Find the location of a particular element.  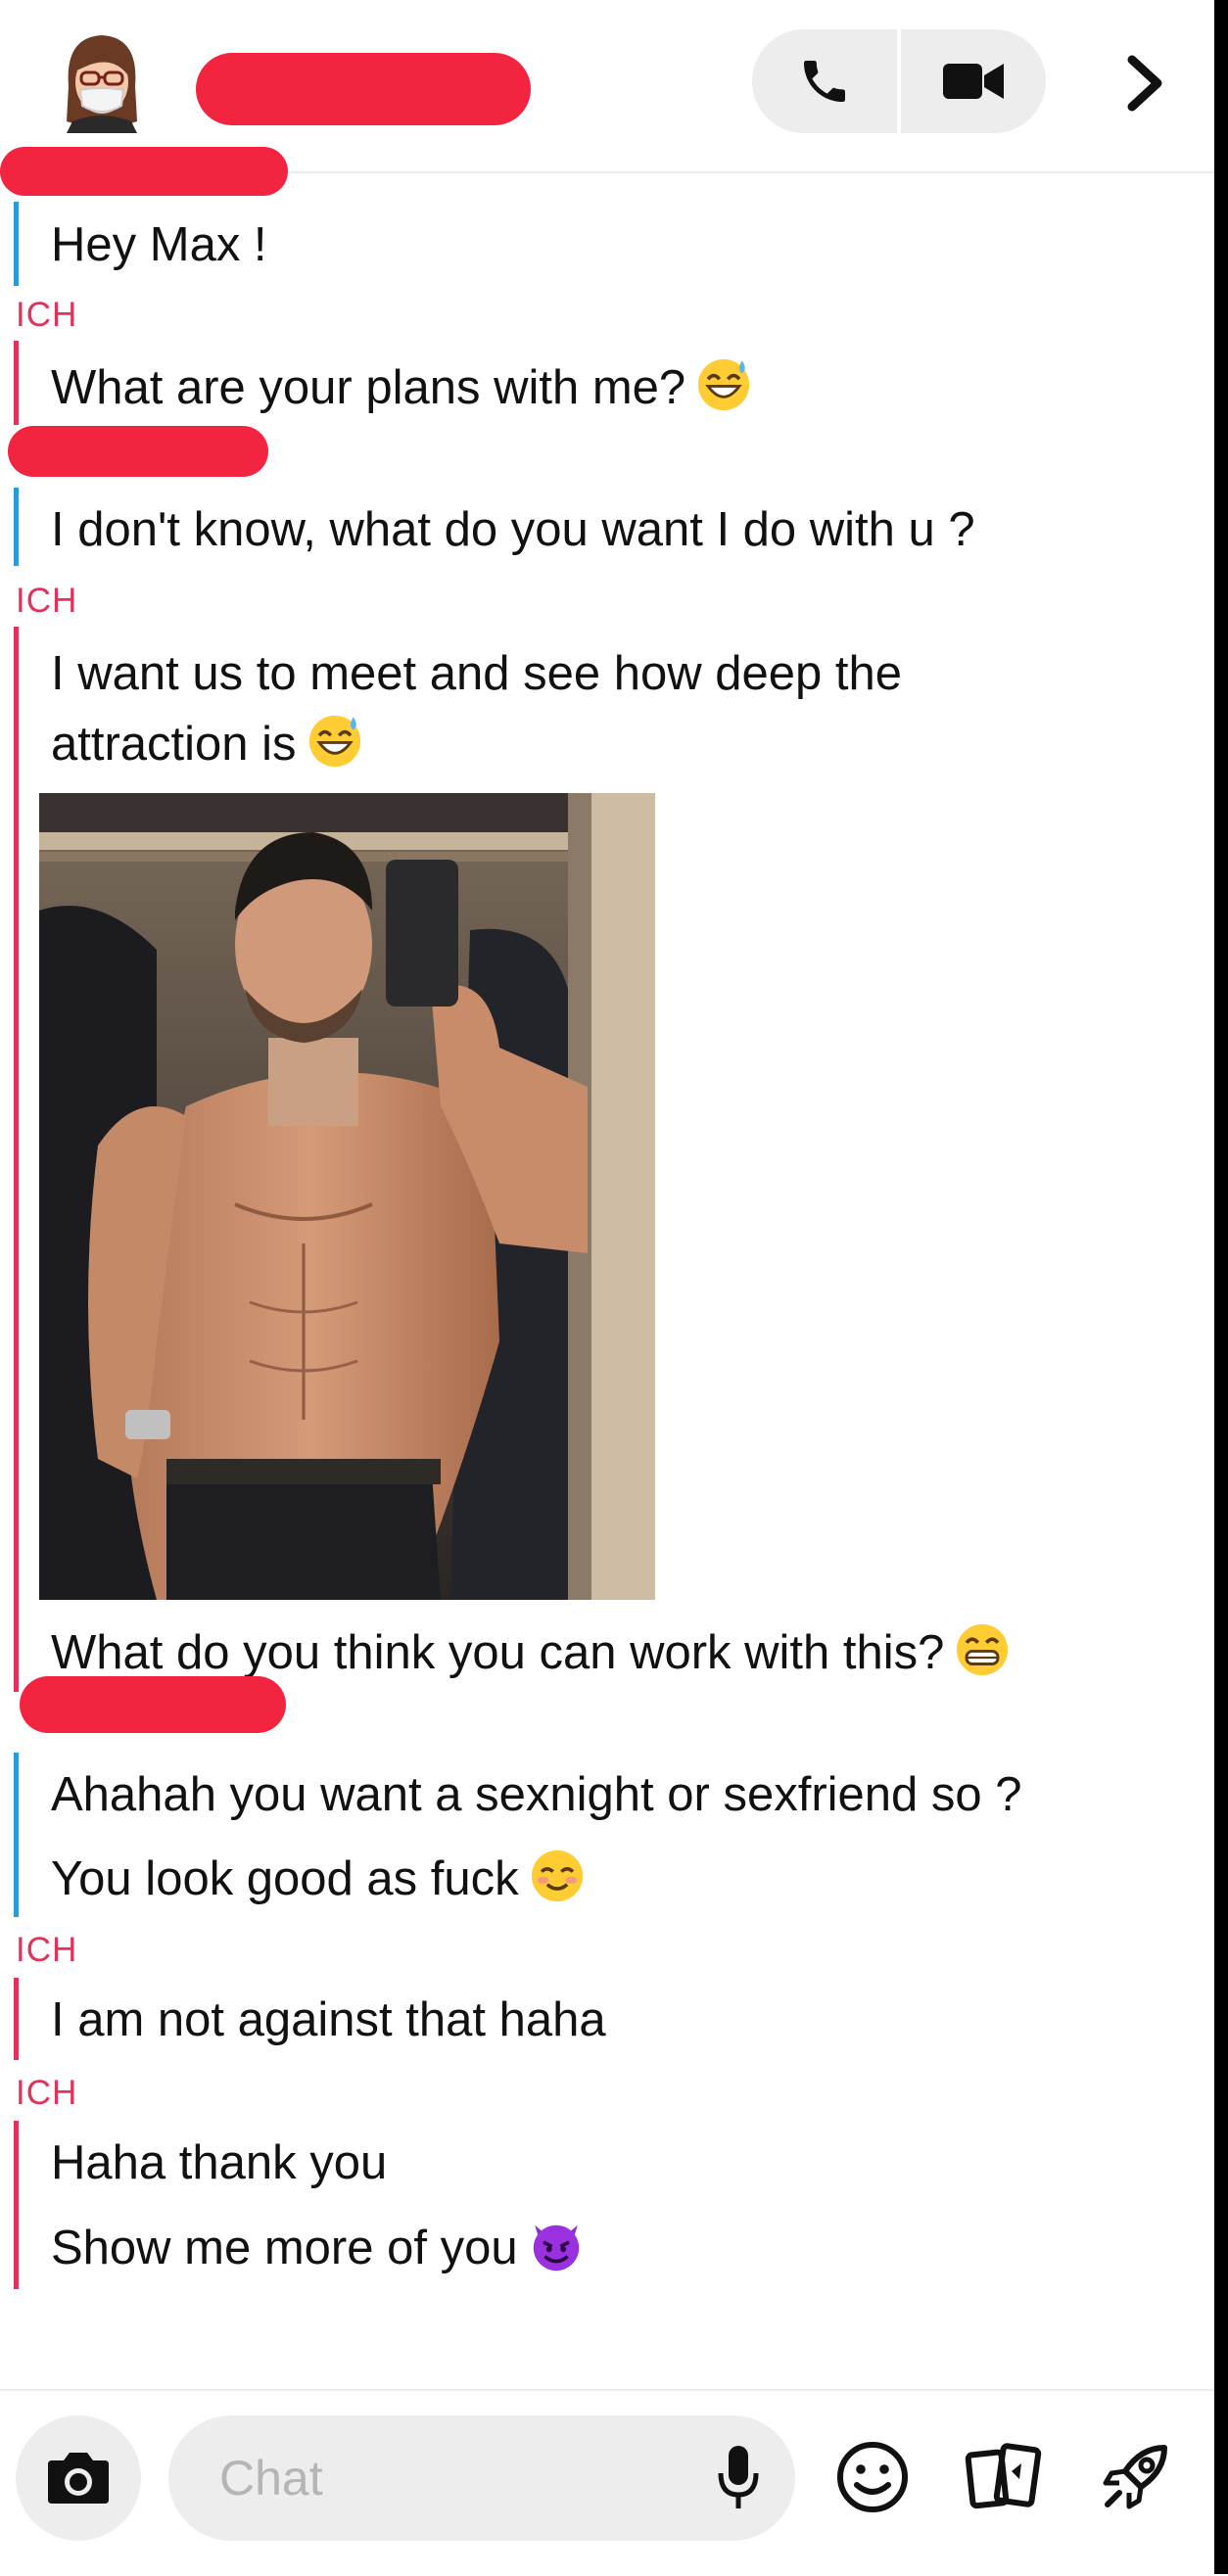

message-text: You look good as fuck is located at coordinates (285, 1878).